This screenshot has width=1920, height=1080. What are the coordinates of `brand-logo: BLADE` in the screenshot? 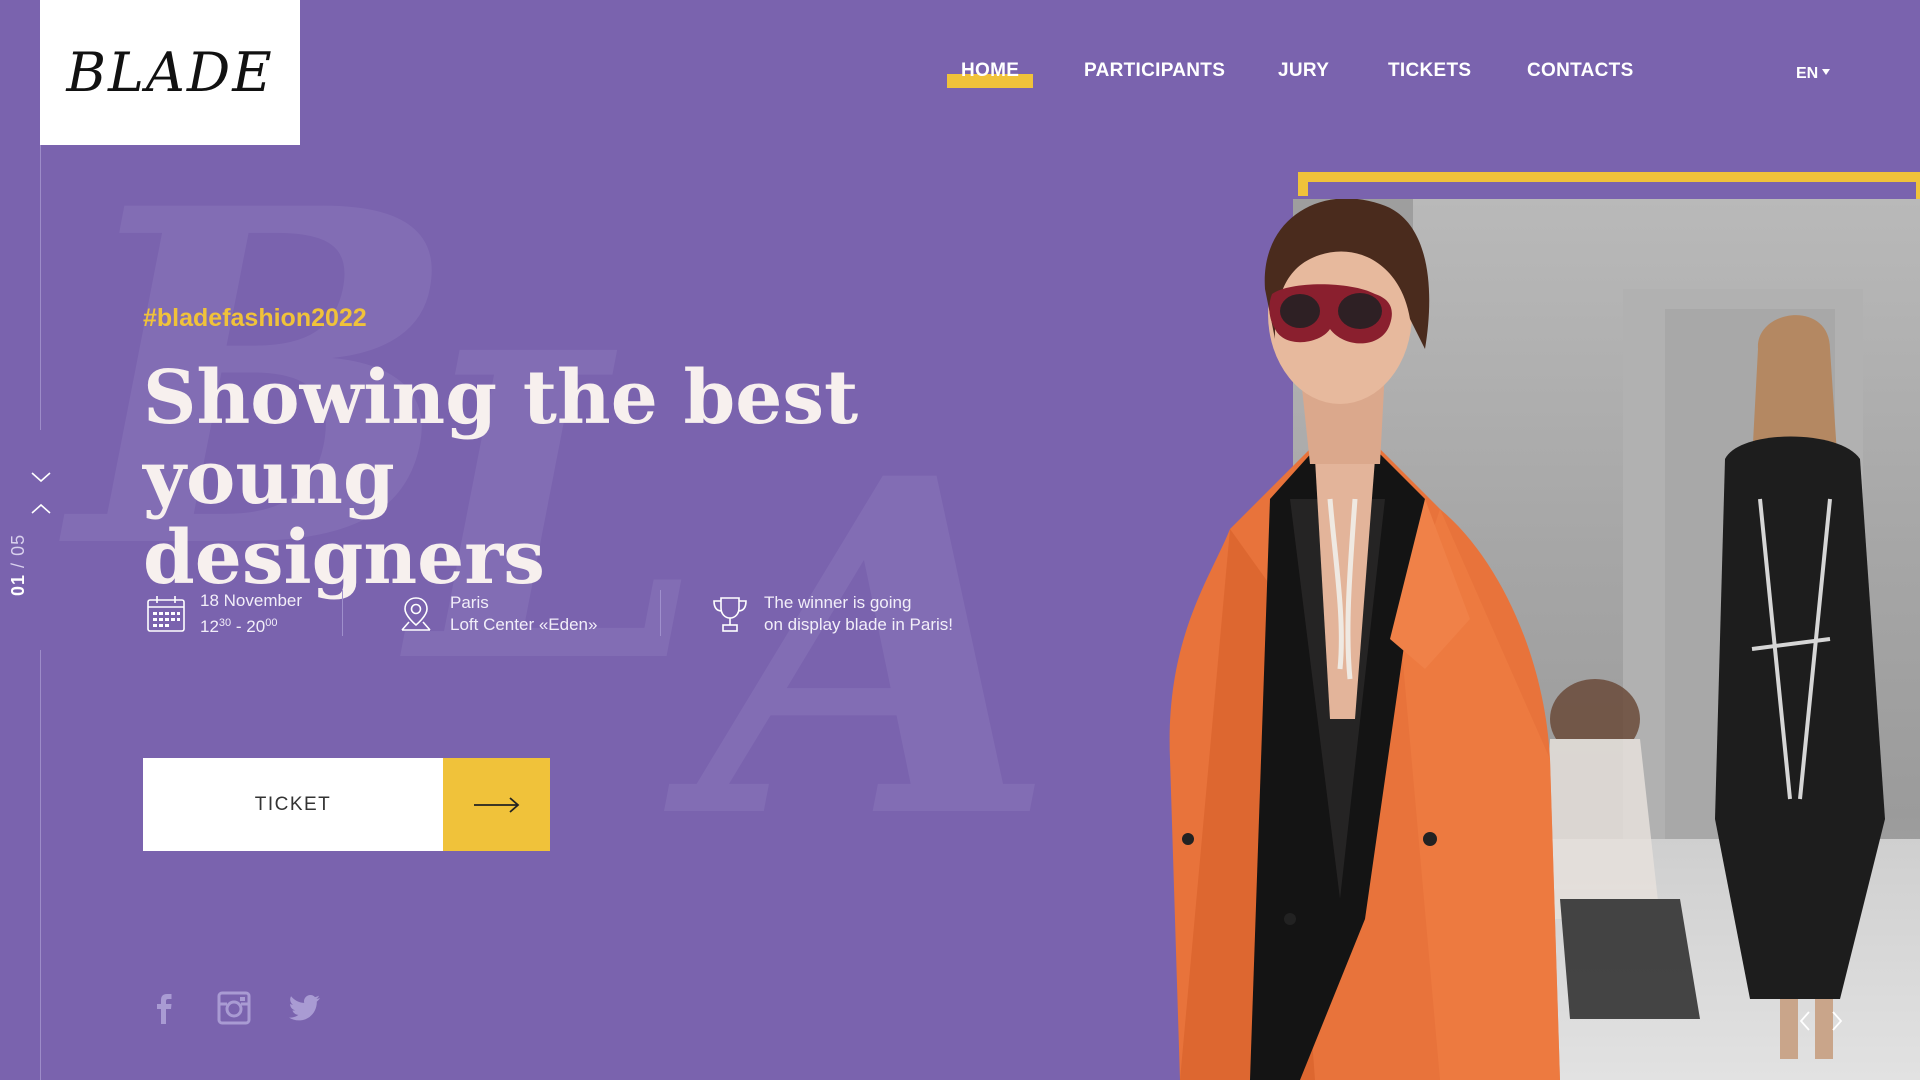 It's located at (170, 72).